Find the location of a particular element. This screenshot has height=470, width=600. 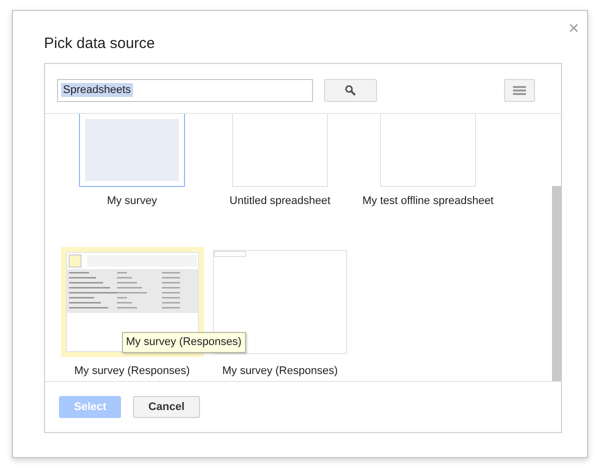

list-icon is located at coordinates (519, 90).